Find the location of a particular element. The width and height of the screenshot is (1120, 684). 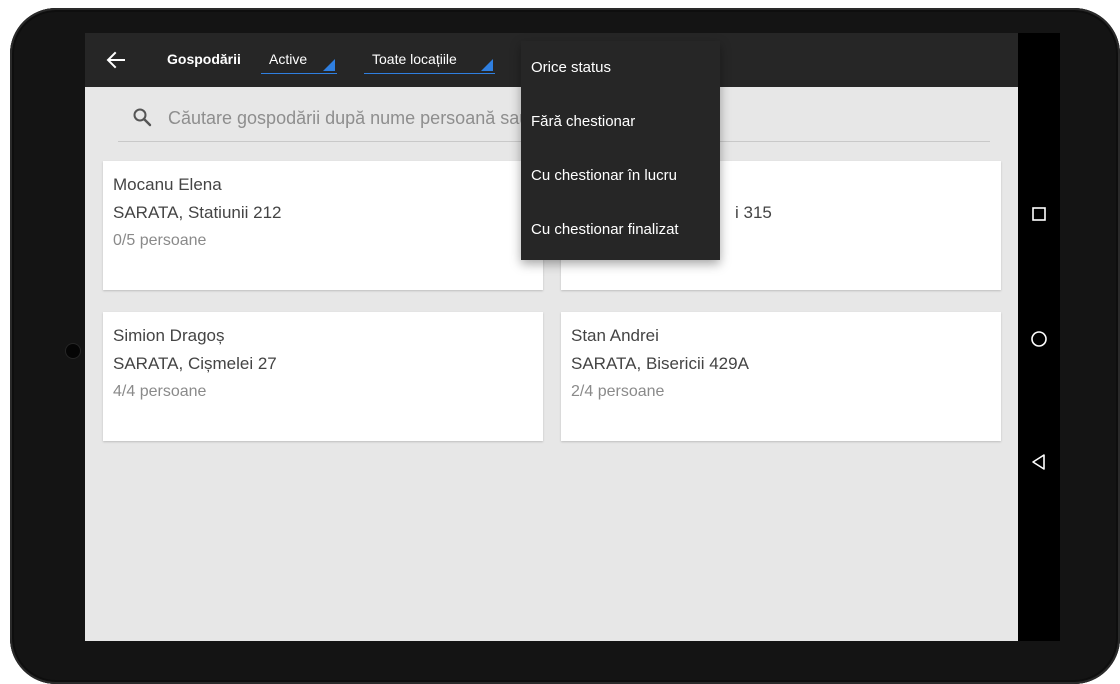

household-persons: 4/4 persoane is located at coordinates (160, 391).